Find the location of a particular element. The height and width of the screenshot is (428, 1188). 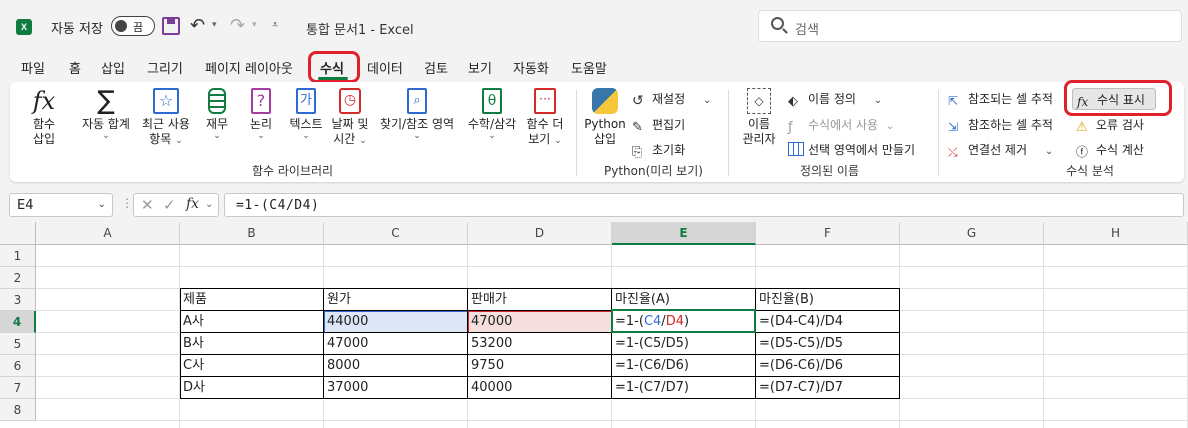

more-label-1: 함수 더 is located at coordinates (545, 124).